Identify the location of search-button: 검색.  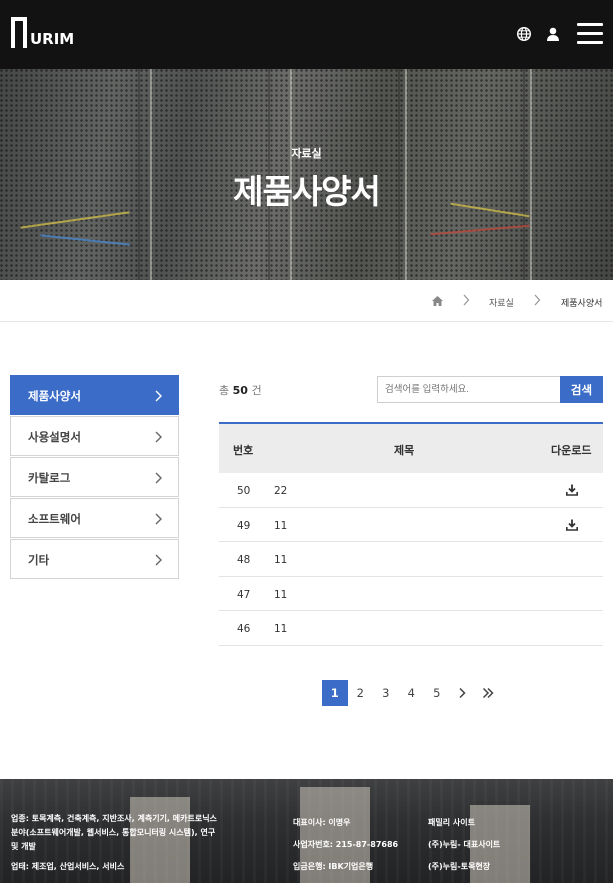
(581, 389).